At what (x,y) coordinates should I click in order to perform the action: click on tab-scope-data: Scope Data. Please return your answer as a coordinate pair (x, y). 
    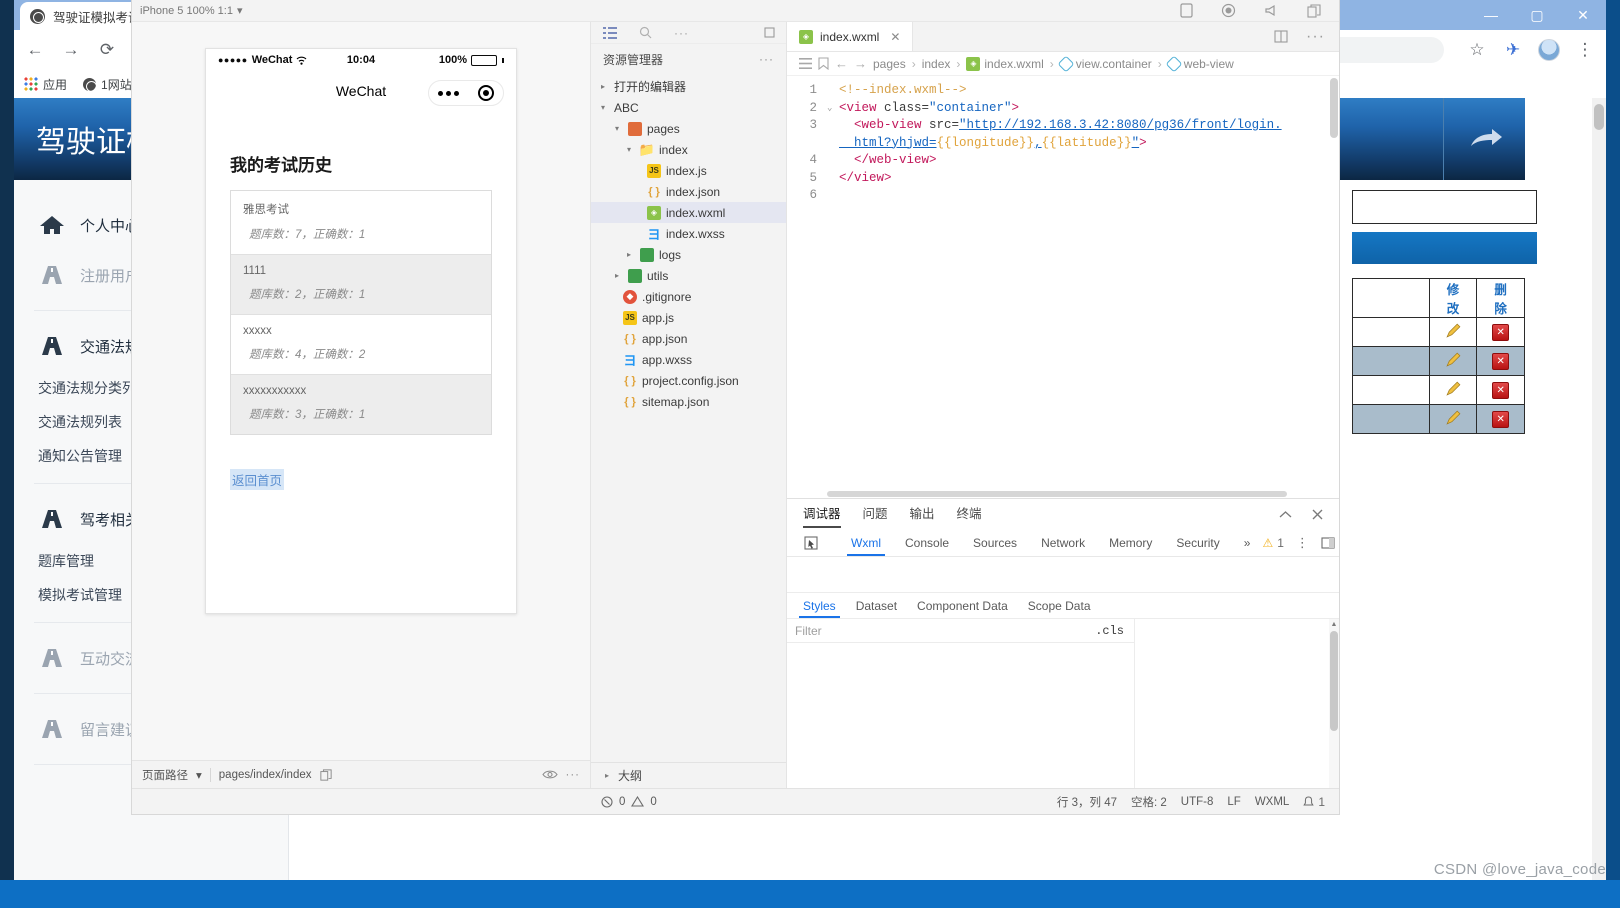
    Looking at the image, I should click on (1059, 606).